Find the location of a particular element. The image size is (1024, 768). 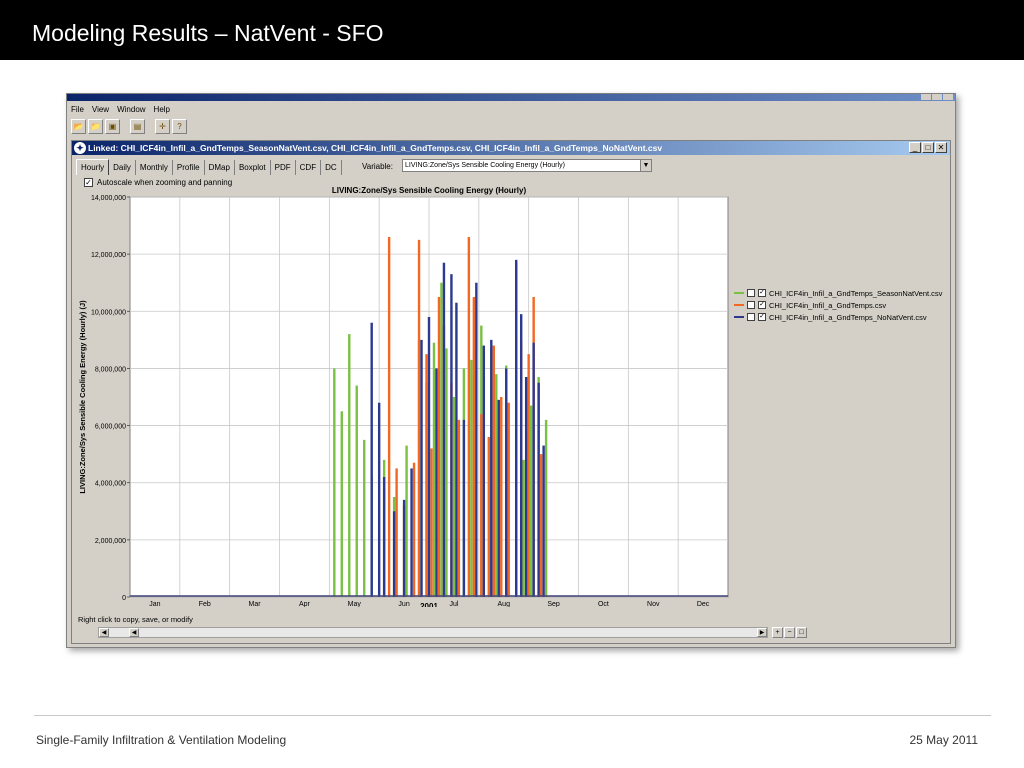

scroll-left-icon: ◀ is located at coordinates (104, 632).